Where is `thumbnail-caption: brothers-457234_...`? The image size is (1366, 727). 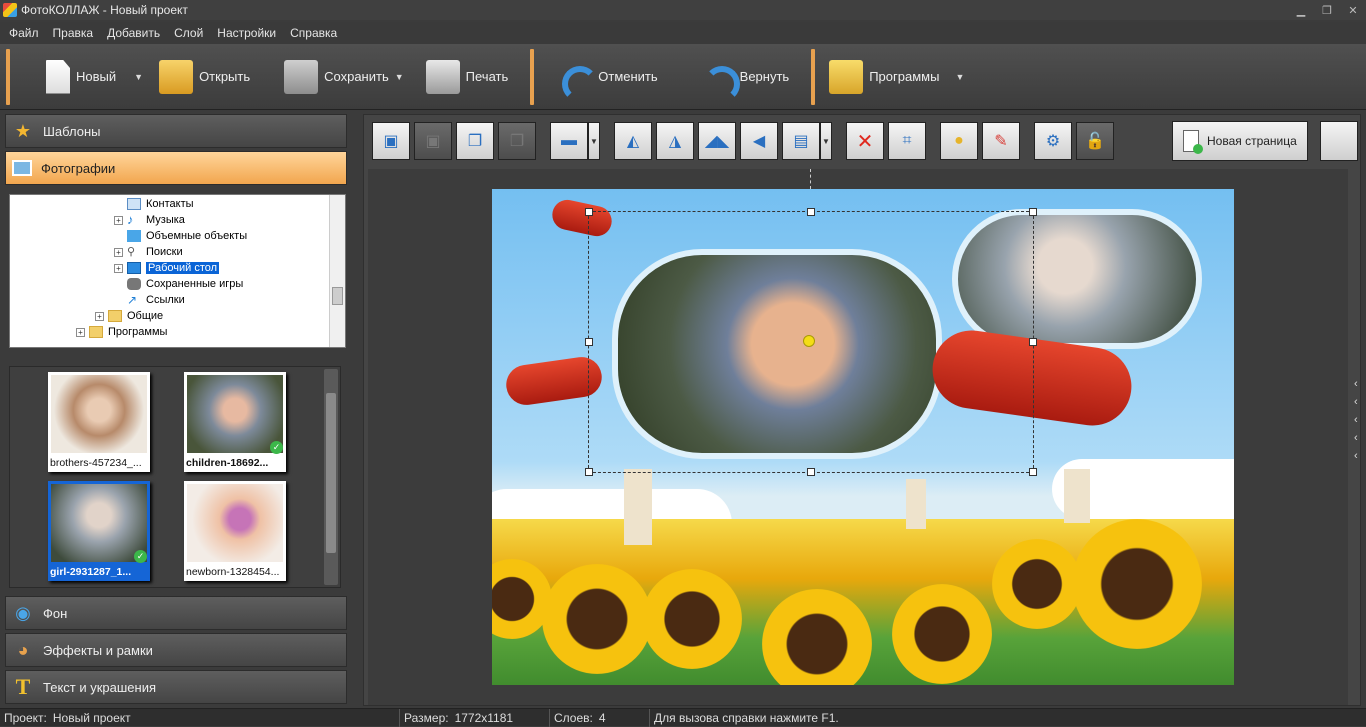
thumbnail-caption: brothers-457234_... is located at coordinates (96, 463).